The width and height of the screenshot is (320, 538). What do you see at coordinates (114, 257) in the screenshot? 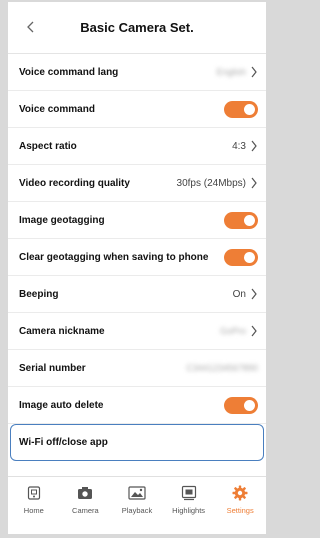
I see `setting-label: Clear geotagging when saving to phone` at bounding box center [114, 257].